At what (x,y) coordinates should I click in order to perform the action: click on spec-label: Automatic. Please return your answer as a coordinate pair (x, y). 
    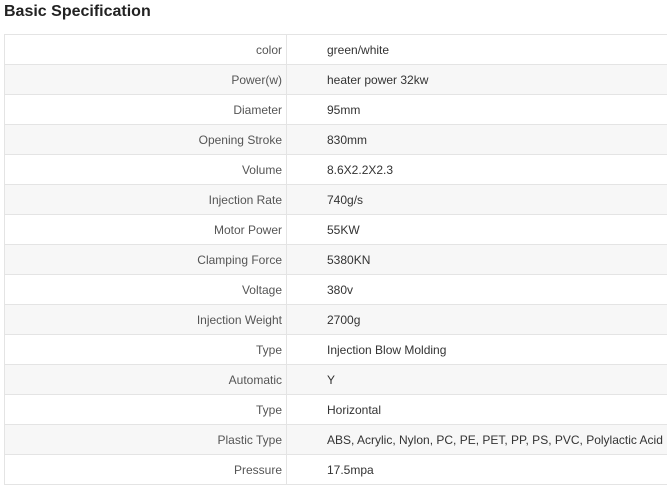
    Looking at the image, I should click on (146, 380).